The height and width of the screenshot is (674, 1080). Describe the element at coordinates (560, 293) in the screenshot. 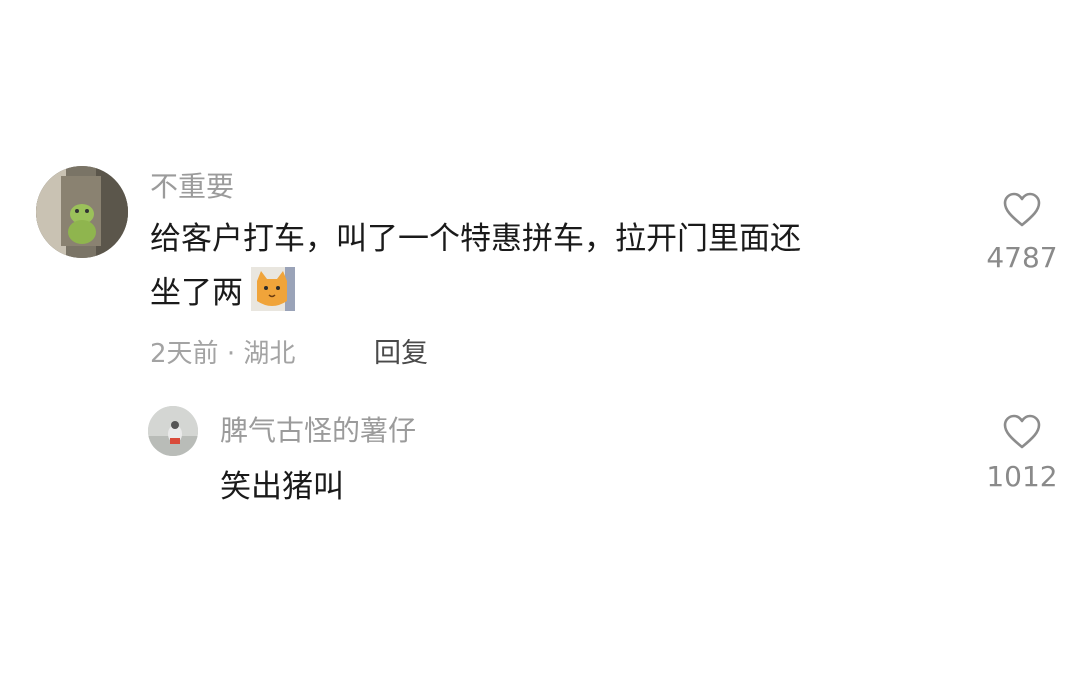

I see `comment-text-line-2: 坐了两` at that location.